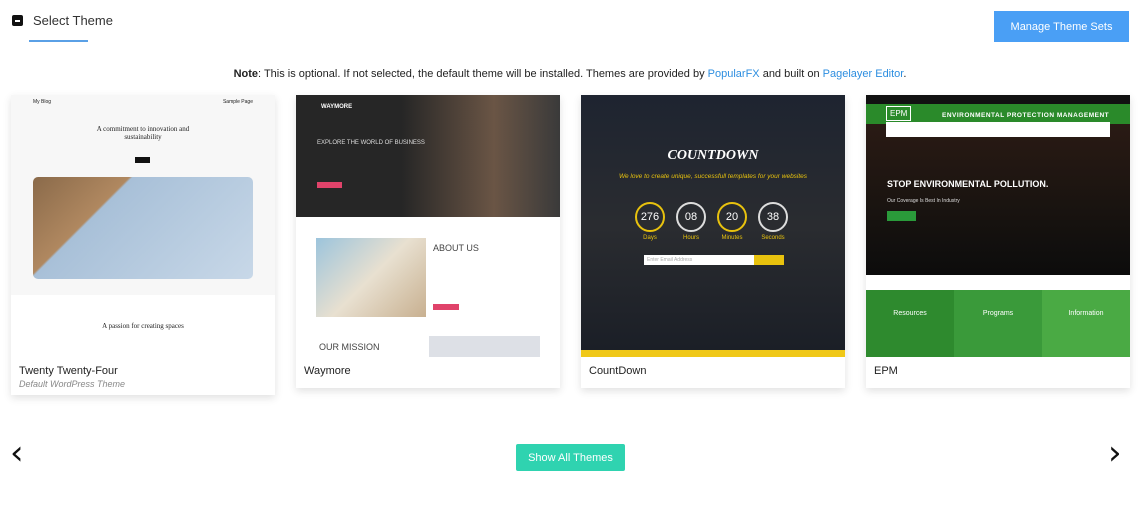  What do you see at coordinates (699, 260) in the screenshot?
I see `preview-email: Enter Email Address` at bounding box center [699, 260].